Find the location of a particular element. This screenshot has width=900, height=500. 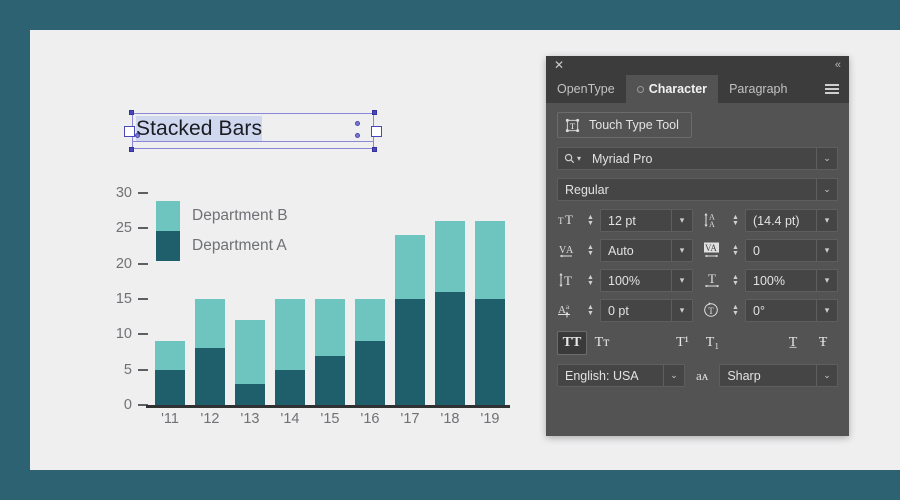

tracking-stepper: ▲ ▼ is located at coordinates (735, 250).